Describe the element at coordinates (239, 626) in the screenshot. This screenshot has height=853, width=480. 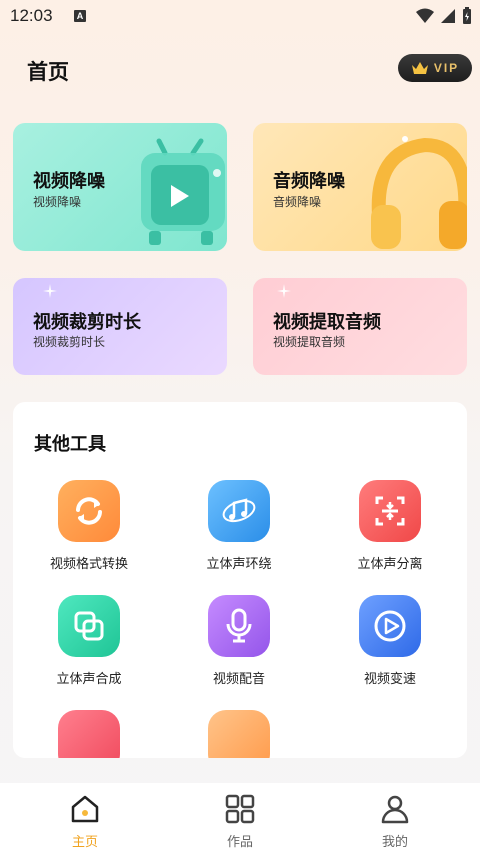
I see `microphone-icon` at that location.